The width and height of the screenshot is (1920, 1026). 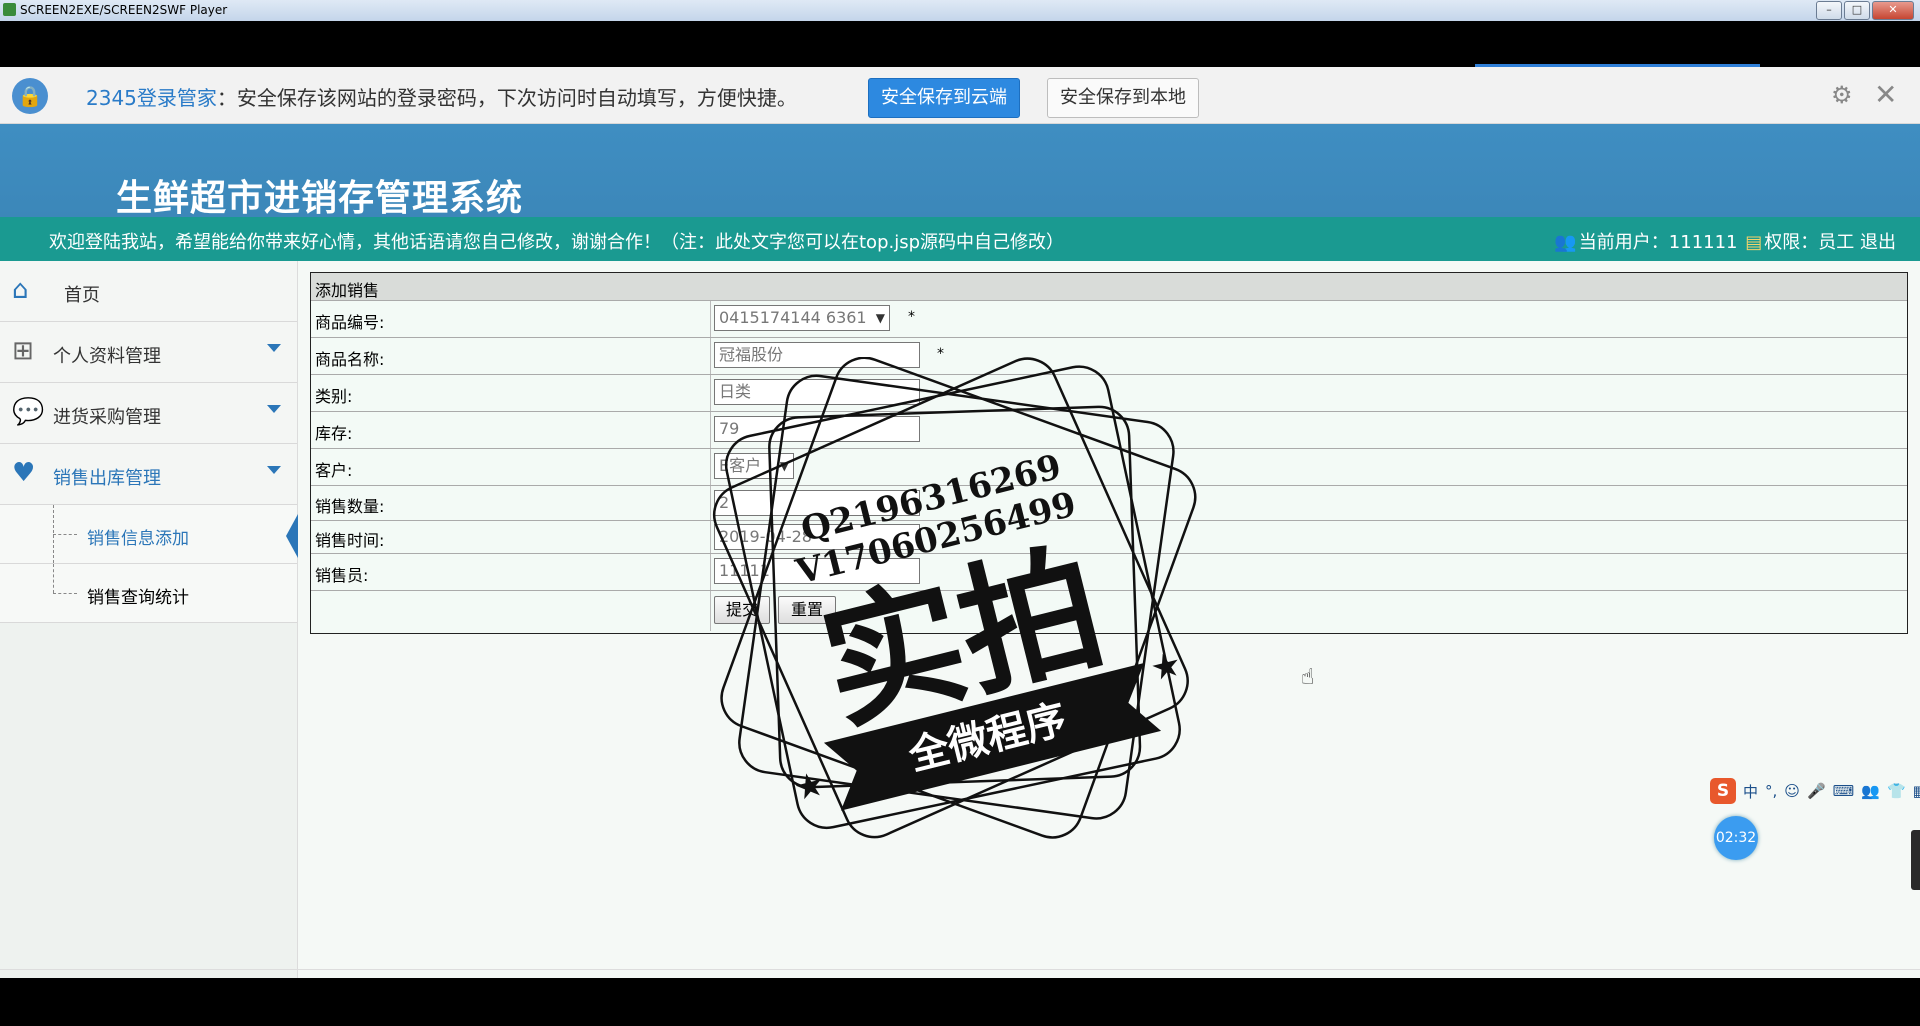 I want to click on product-code-label: 商品编号:, so click(x=350, y=322).